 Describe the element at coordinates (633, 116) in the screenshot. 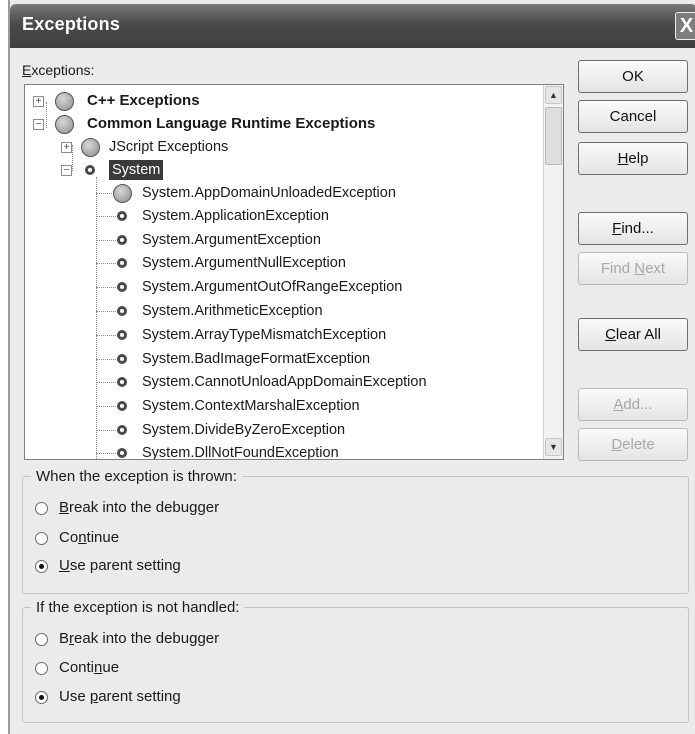

I see `cancel-button: Cancel` at that location.